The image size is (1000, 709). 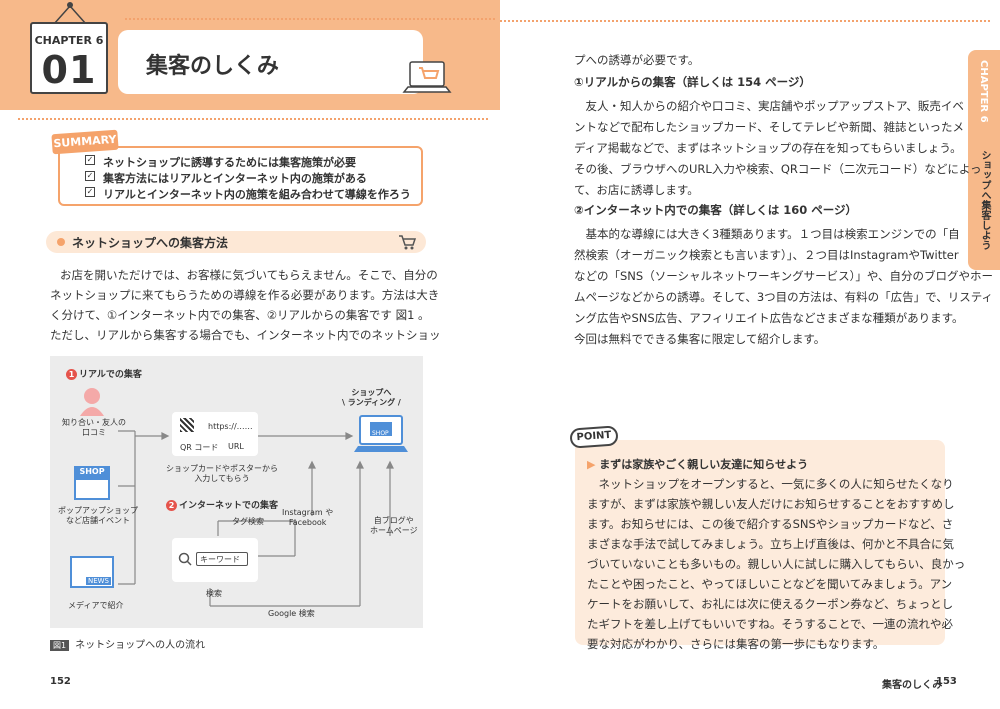 What do you see at coordinates (60, 645) in the screenshot?
I see `figure-tag: 図1` at bounding box center [60, 645].